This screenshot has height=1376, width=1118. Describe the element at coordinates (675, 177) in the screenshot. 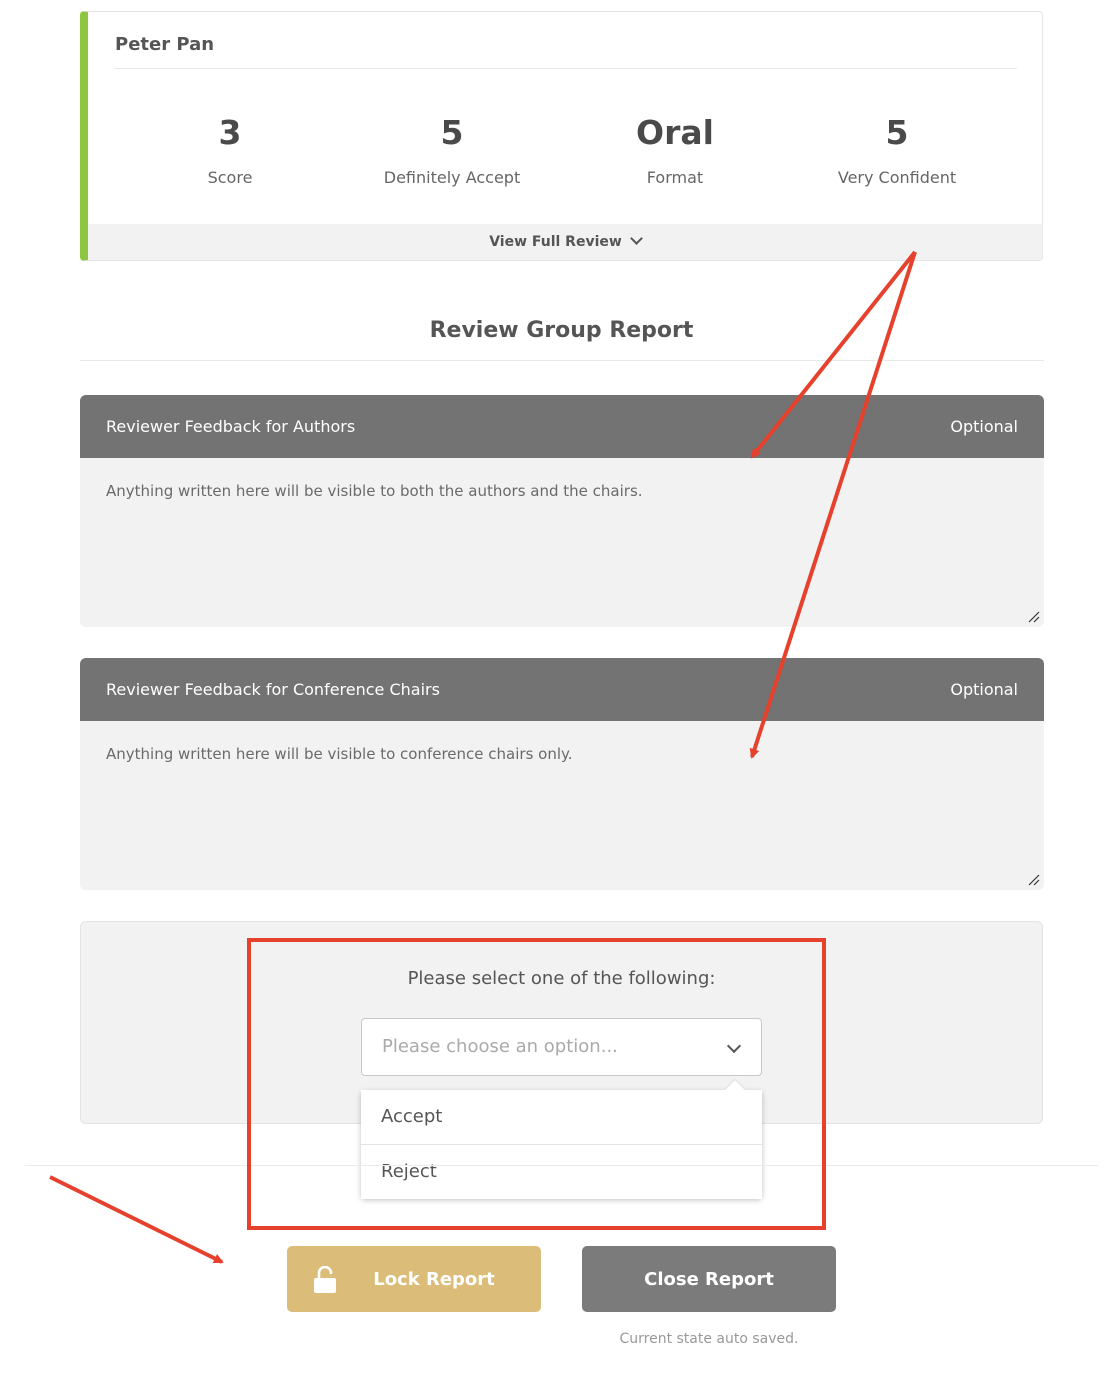

I see `stat-label: Format` at that location.